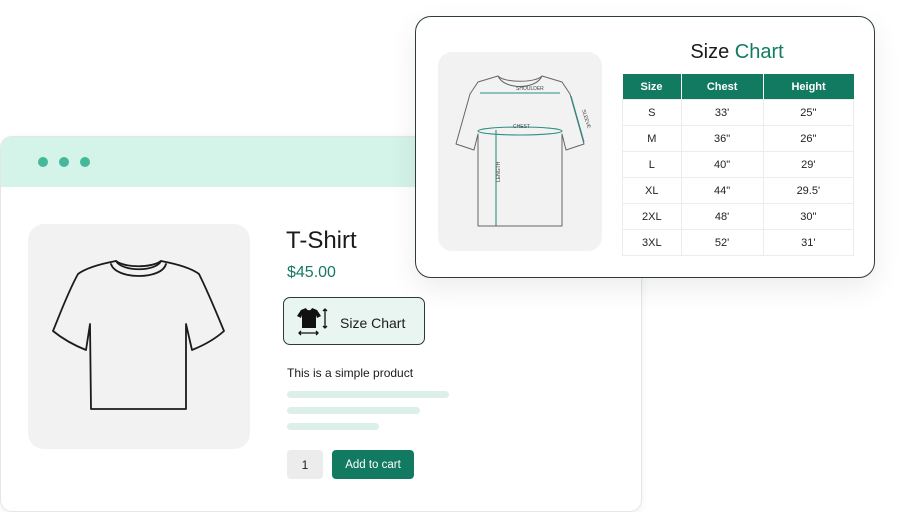 The image size is (900, 512). What do you see at coordinates (312, 322) in the screenshot?
I see `tshirt-measure-icon` at bounding box center [312, 322].